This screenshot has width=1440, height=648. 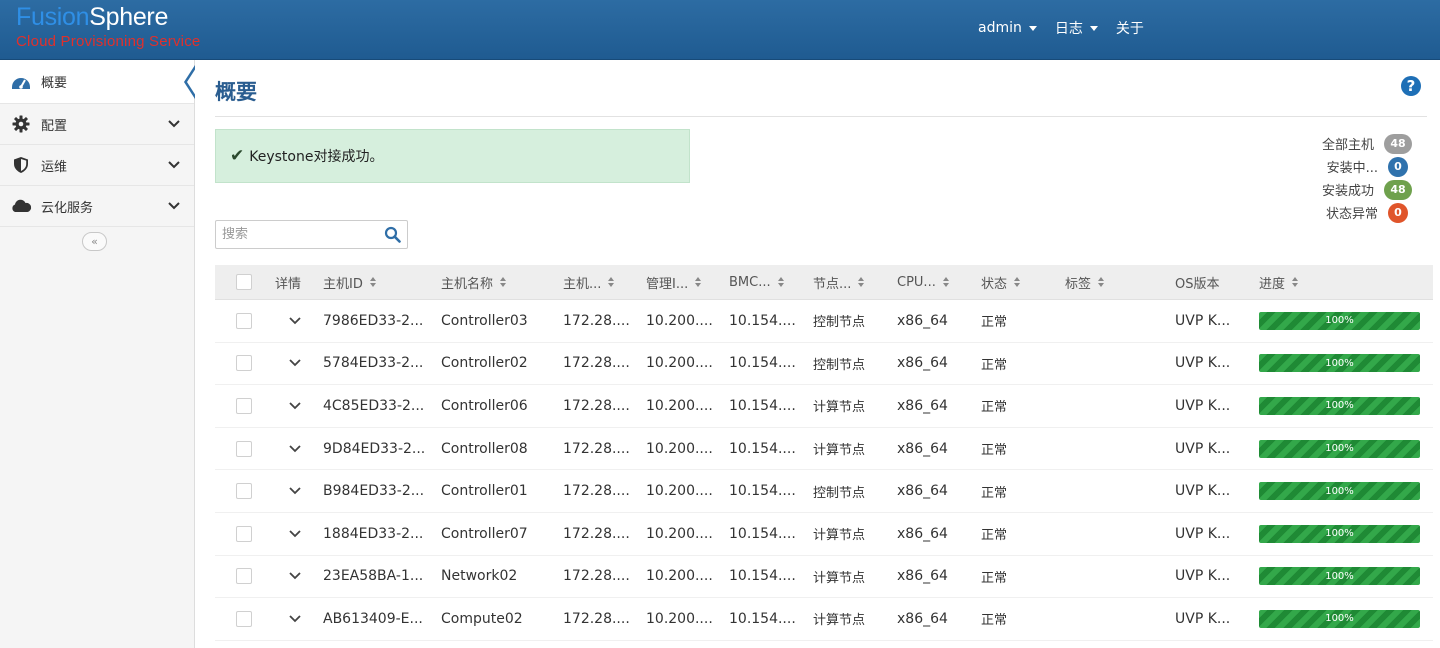 I want to click on host-name-cell: Controller07, so click(x=484, y=533).